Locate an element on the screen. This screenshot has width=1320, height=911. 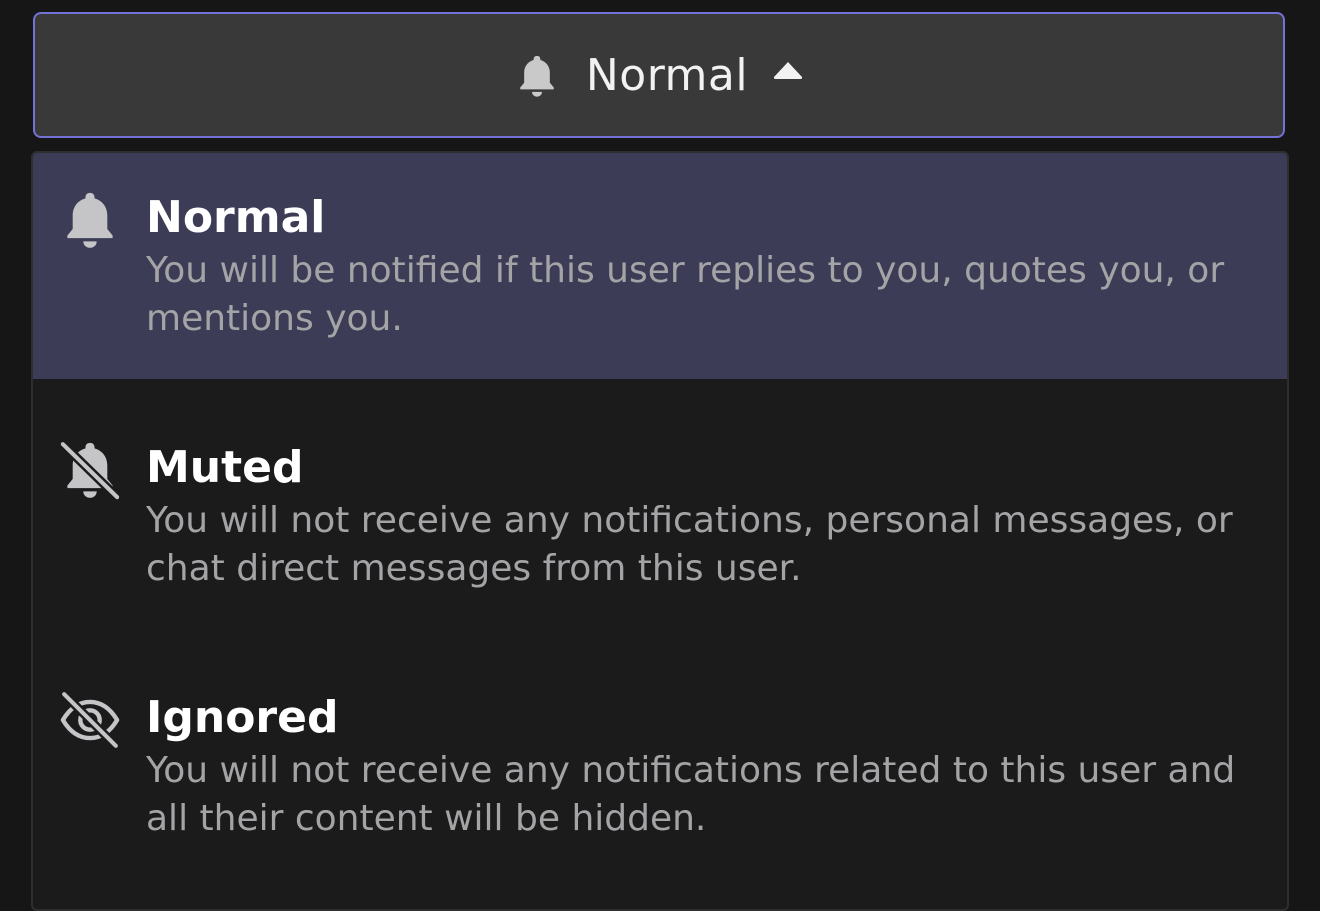
notification-level-select: Normal is located at coordinates (659, 75).